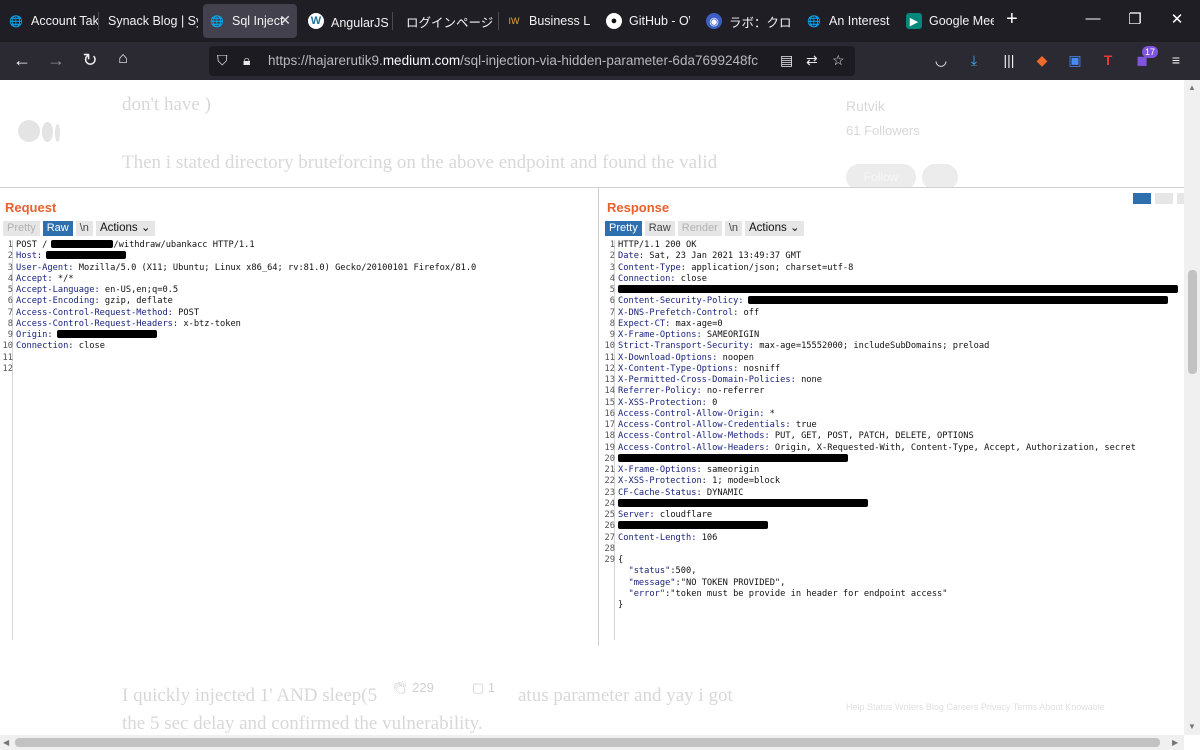 This screenshot has width=1200, height=750. Describe the element at coordinates (450, 21) in the screenshot. I see `tab-login-page: ログインページ` at that location.